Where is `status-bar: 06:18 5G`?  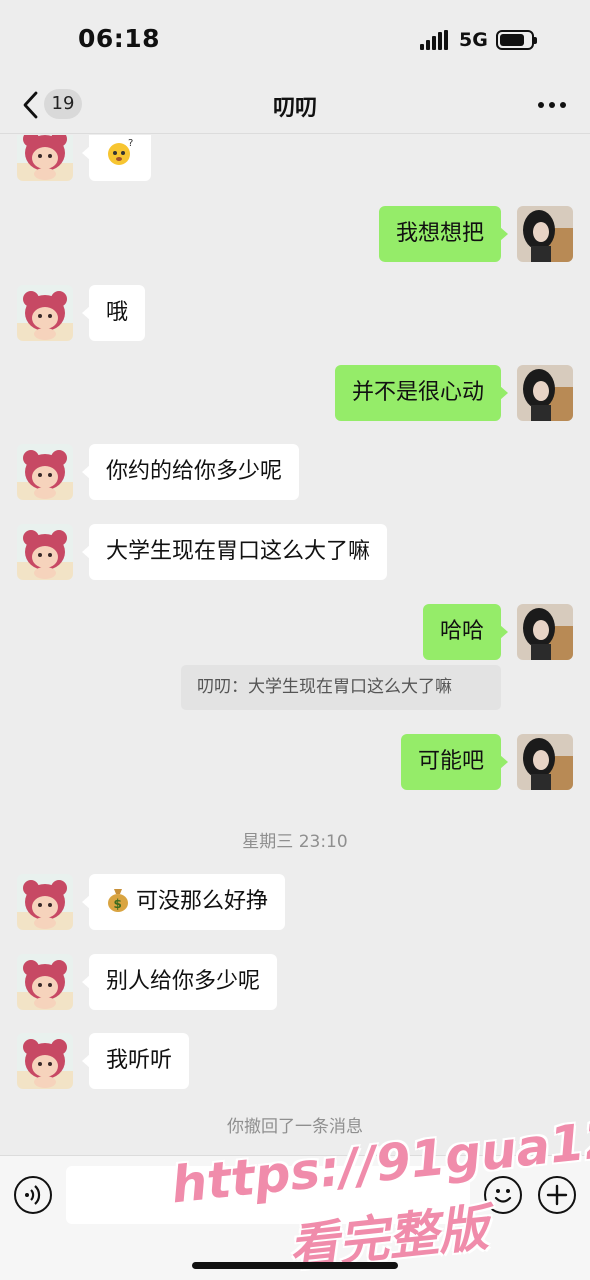 status-bar: 06:18 5G is located at coordinates (295, 39).